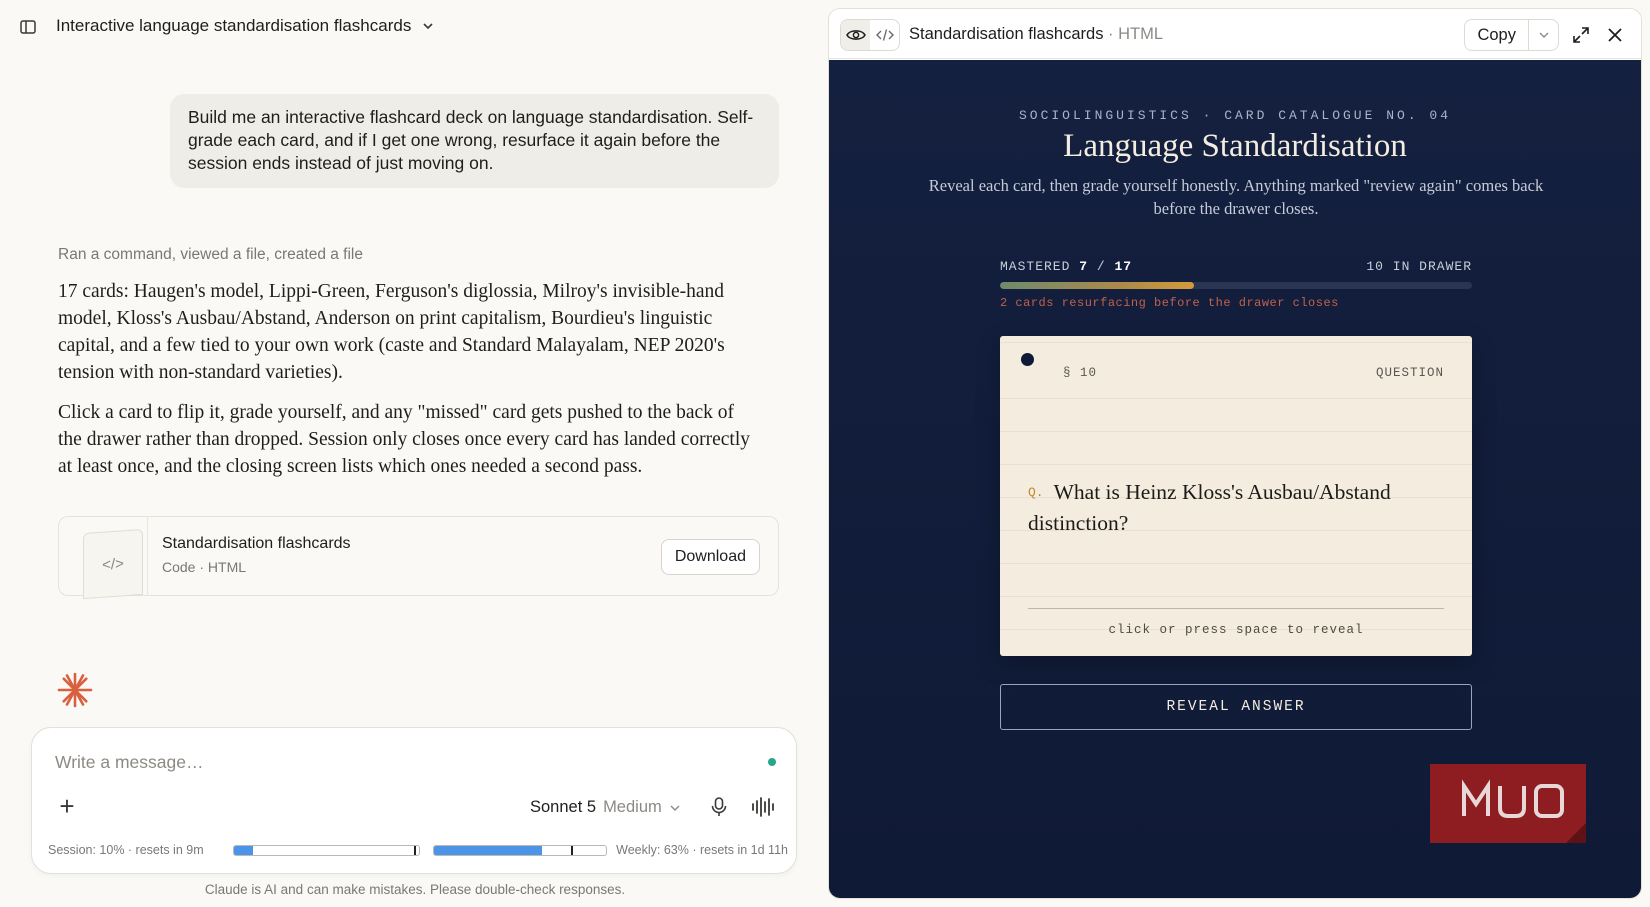  I want to click on card-number: § 10, so click(1080, 373).